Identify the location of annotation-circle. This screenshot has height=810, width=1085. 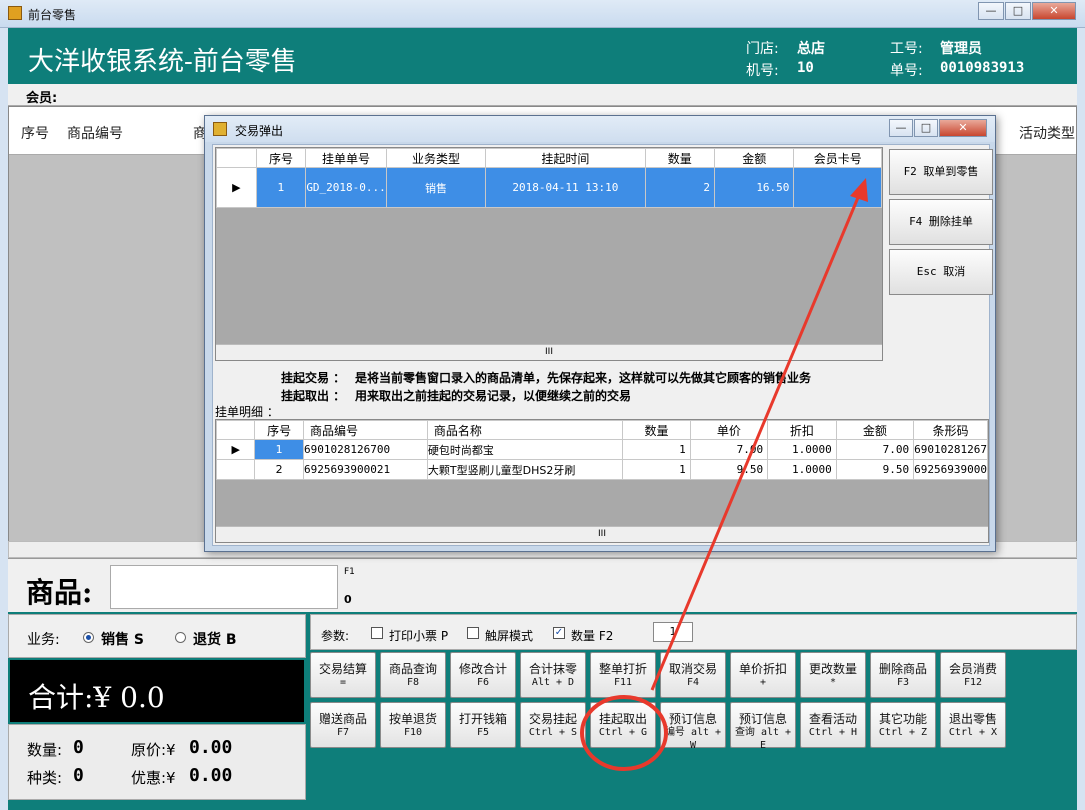
(624, 733).